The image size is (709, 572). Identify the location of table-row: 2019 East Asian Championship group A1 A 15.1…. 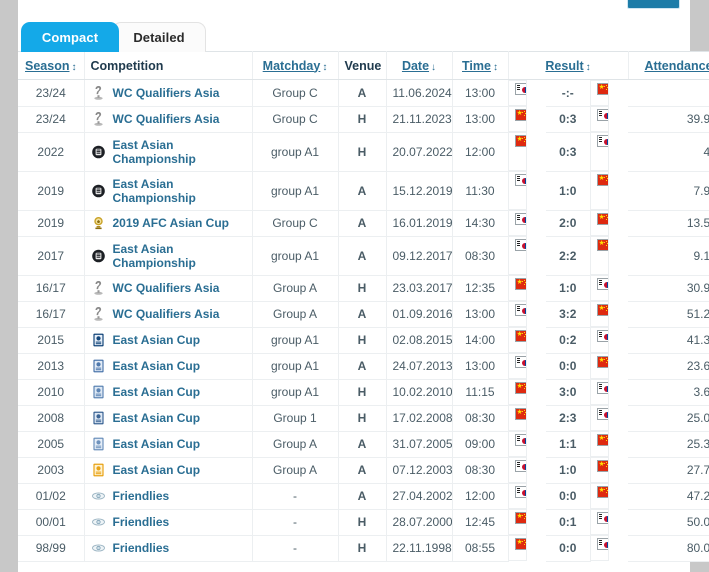
(363, 190).